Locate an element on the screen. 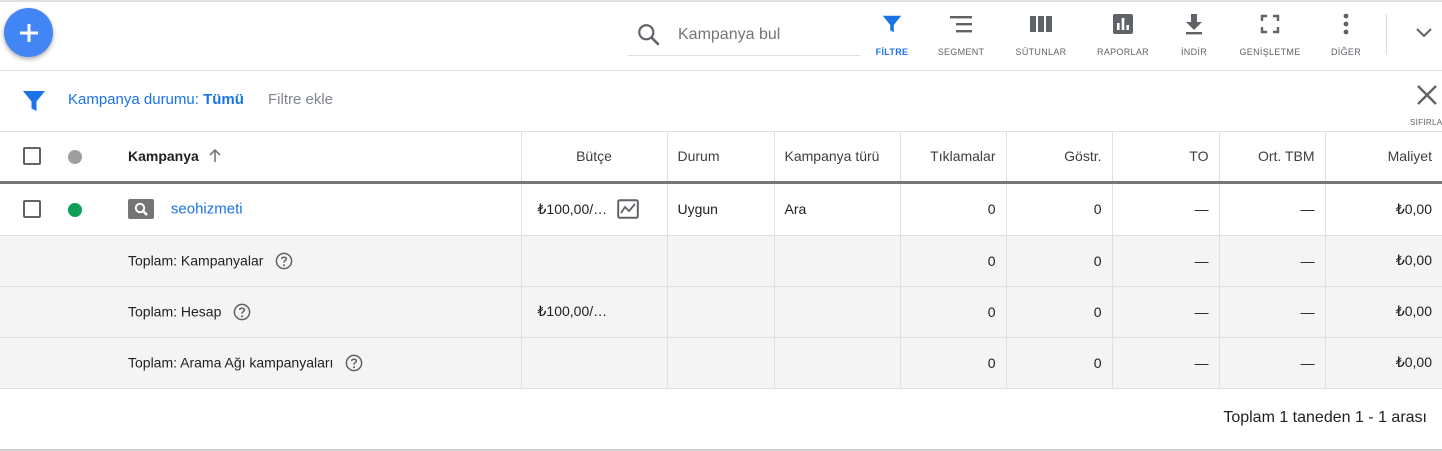 Image resolution: width=1442 pixels, height=451 pixels. filter-bar-icon is located at coordinates (34, 103).